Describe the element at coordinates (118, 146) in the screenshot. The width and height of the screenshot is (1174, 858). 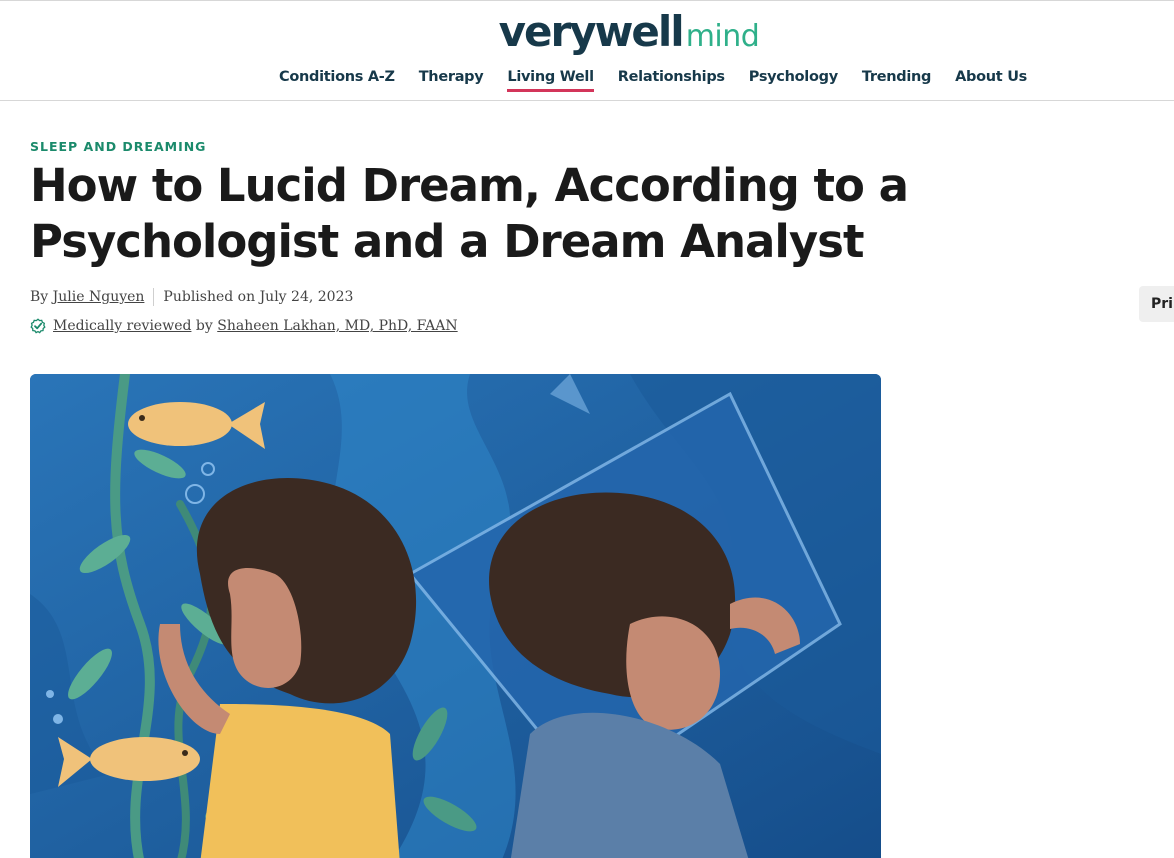
I see `article-category-link: SLEEP AND DREAMING` at that location.